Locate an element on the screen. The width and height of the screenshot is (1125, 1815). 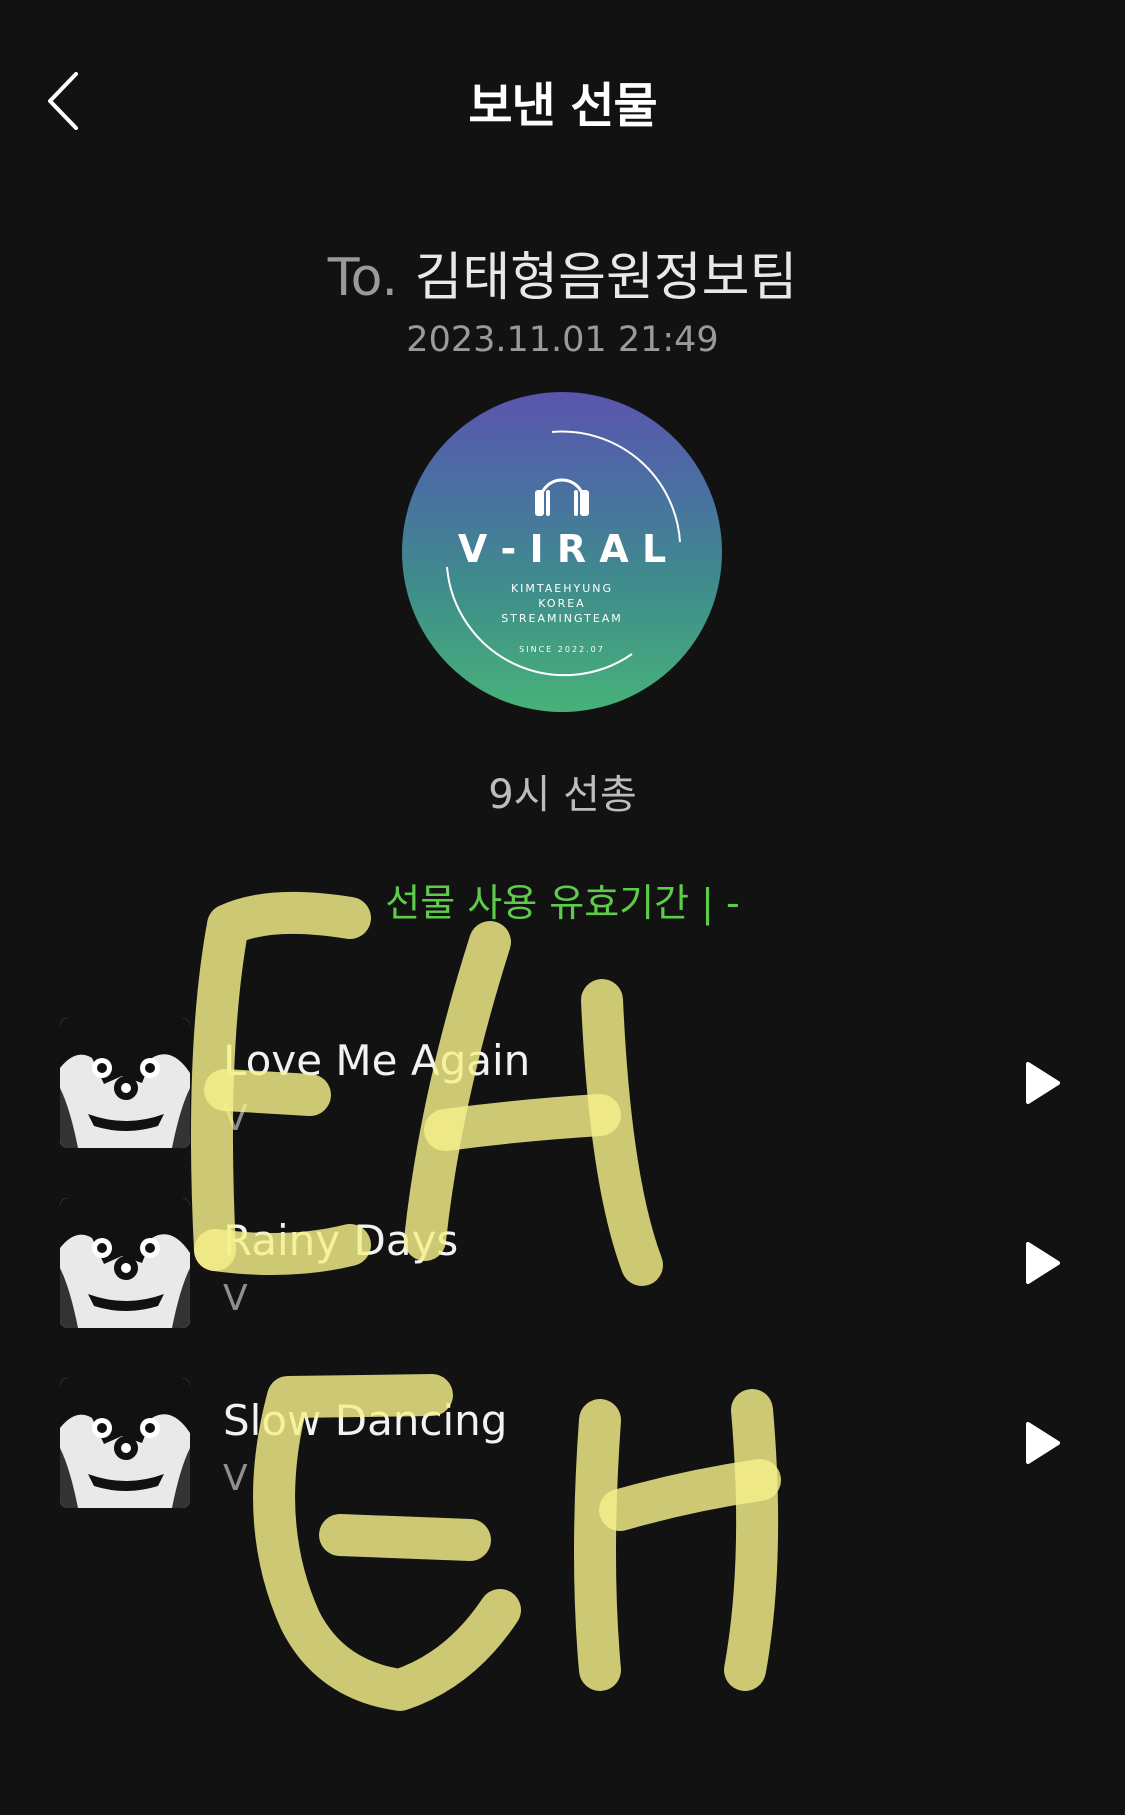
page-title: 보낸 선물 is located at coordinates (562, 106).